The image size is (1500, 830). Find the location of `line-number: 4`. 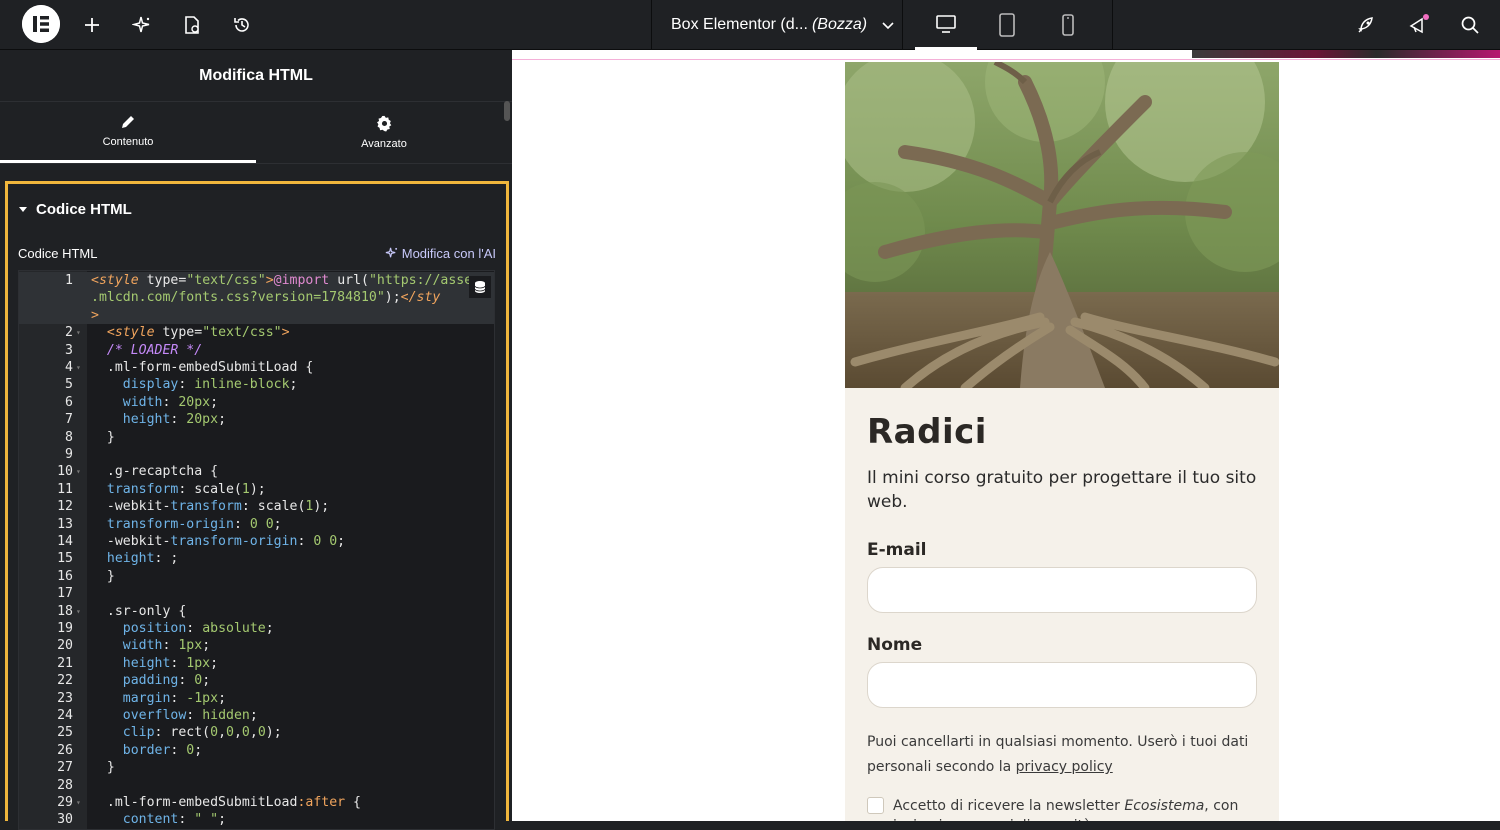

line-number: 4 is located at coordinates (69, 367).